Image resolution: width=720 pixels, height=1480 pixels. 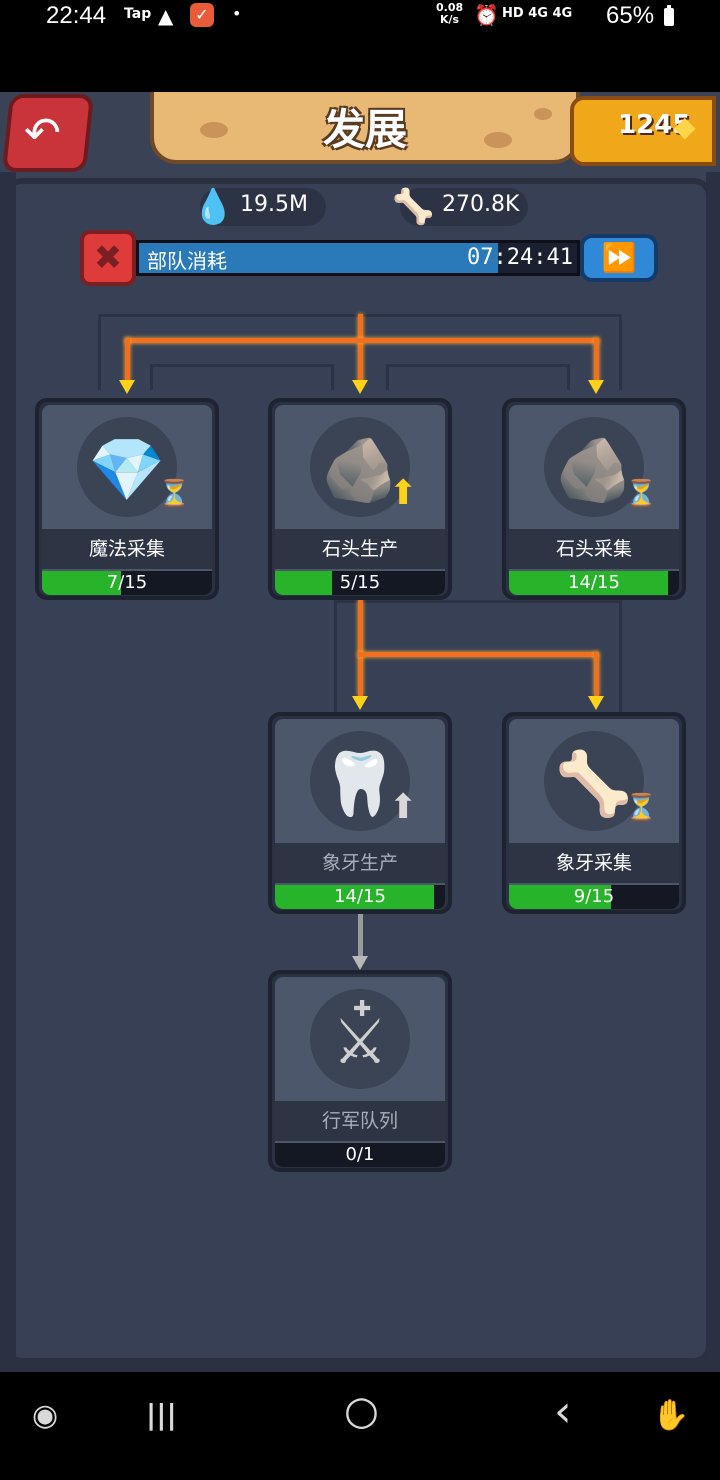 I want to click on node-progress-text: 9/15, so click(x=594, y=896).